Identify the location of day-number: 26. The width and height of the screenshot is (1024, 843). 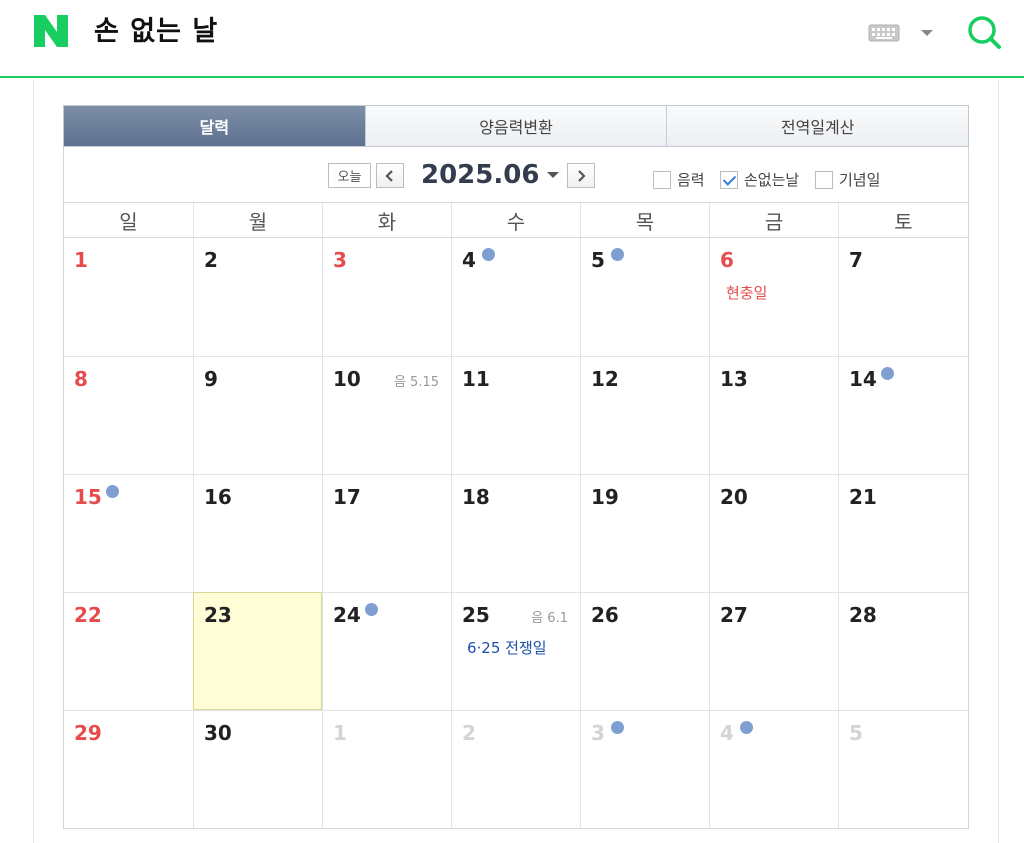
(605, 615).